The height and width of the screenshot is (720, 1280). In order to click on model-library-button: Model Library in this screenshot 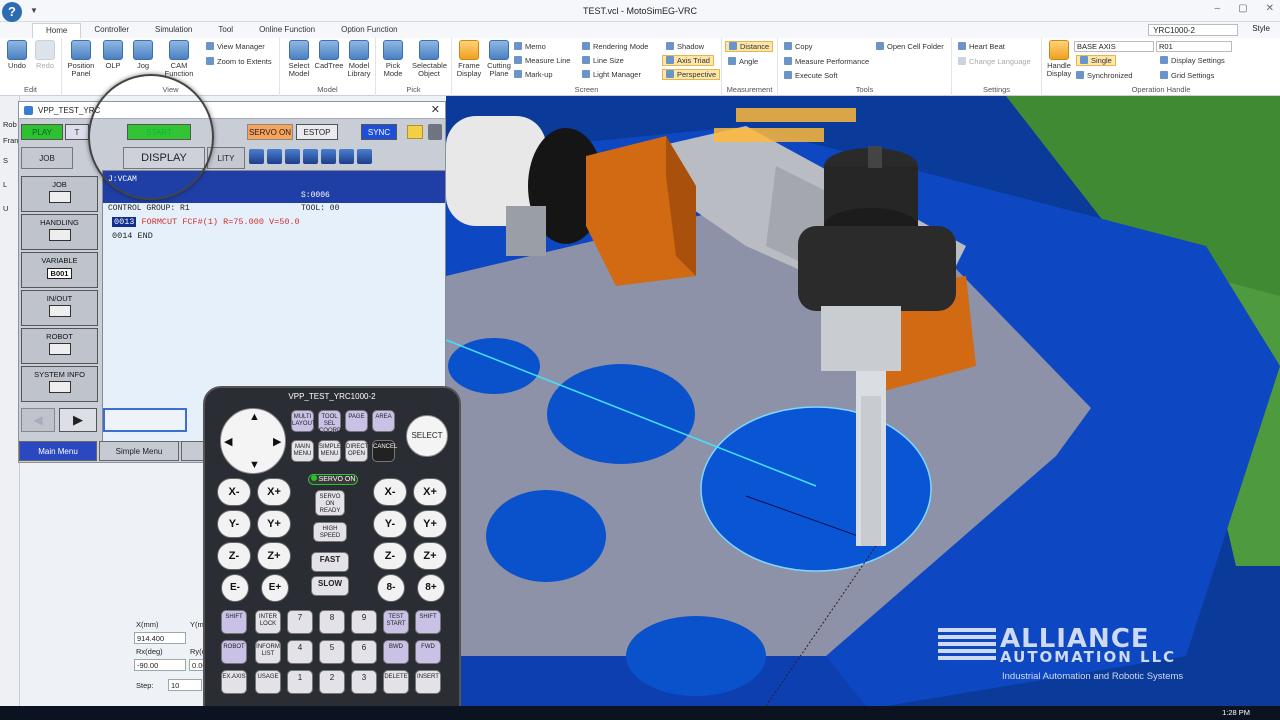, I will do `click(359, 59)`.